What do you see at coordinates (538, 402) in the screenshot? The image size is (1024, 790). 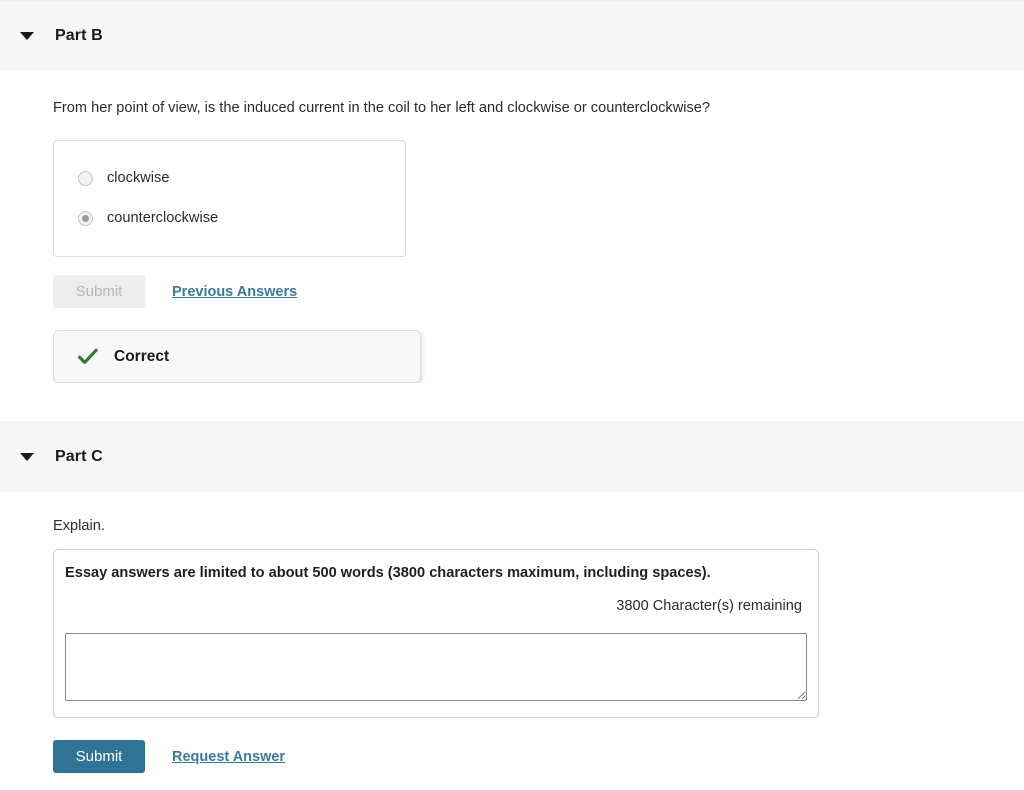 I see `section-spacer` at bounding box center [538, 402].